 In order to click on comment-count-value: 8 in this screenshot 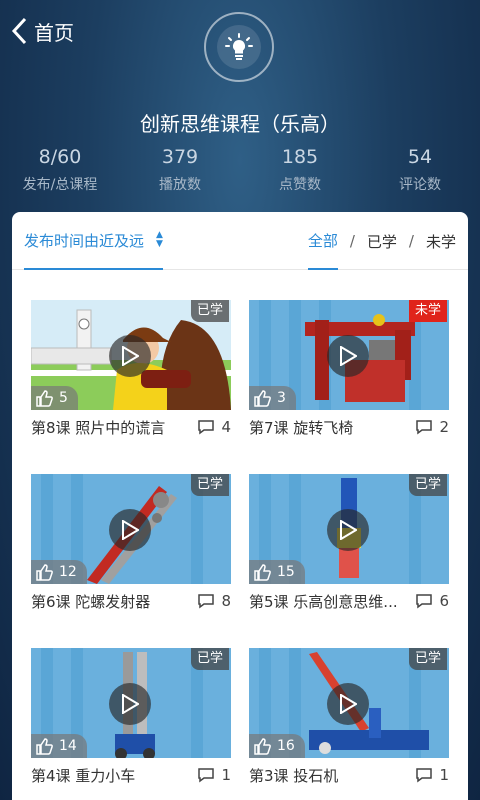, I will do `click(226, 601)`.